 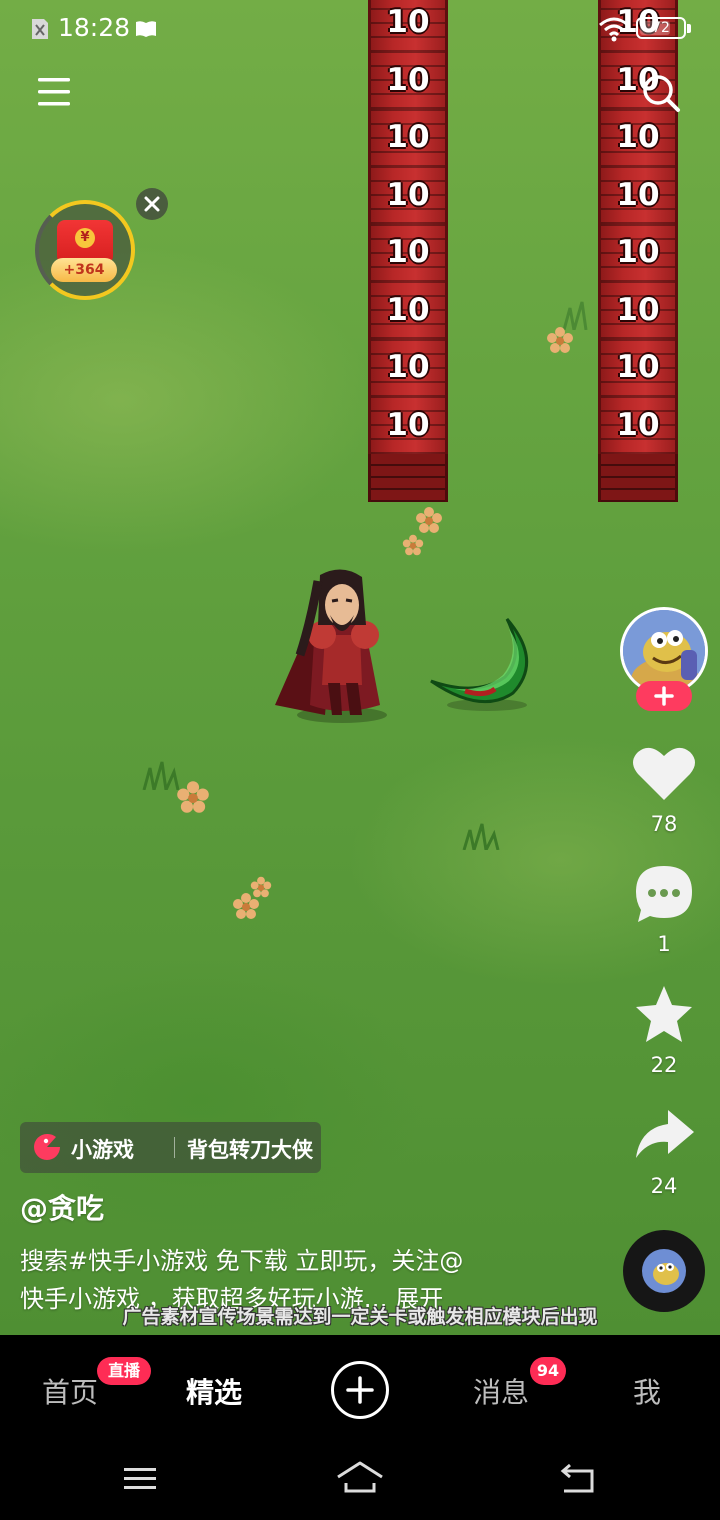 I want to click on menu-lines-icon, so click(x=140, y=1478).